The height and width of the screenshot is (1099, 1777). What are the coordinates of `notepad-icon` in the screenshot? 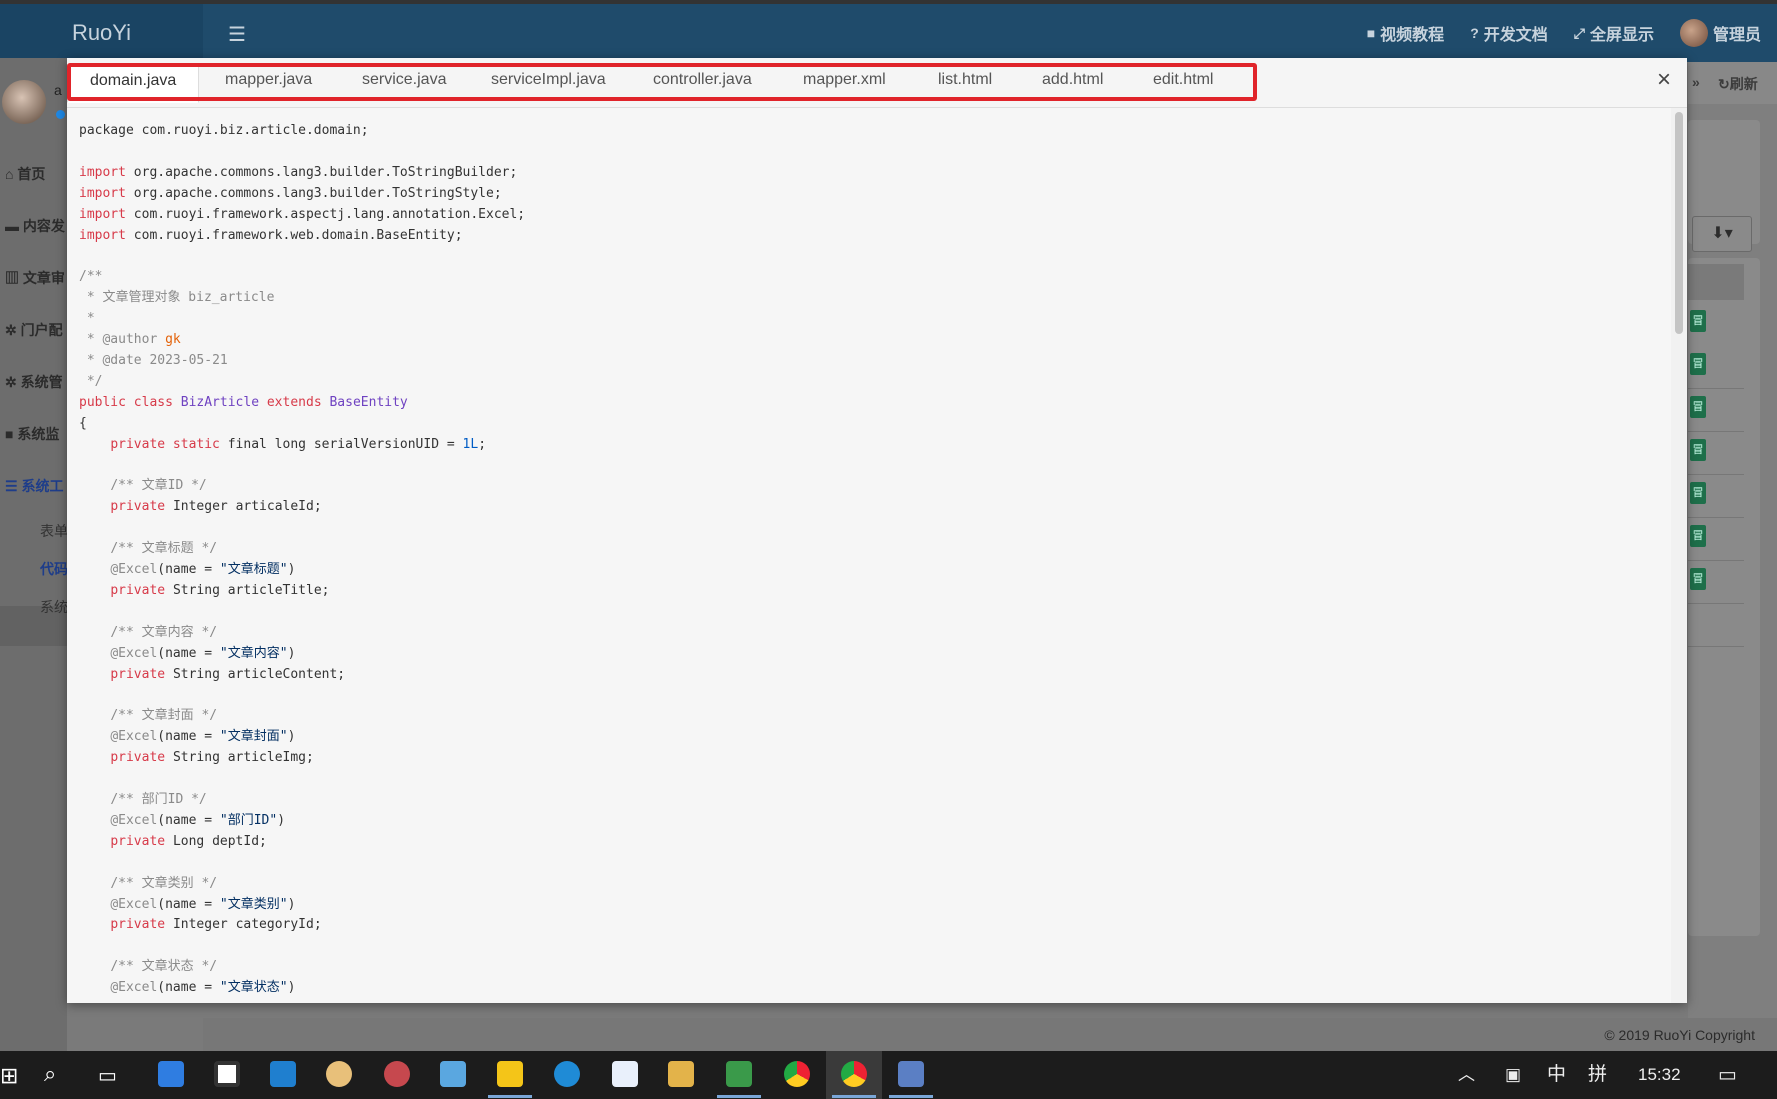 It's located at (739, 1074).